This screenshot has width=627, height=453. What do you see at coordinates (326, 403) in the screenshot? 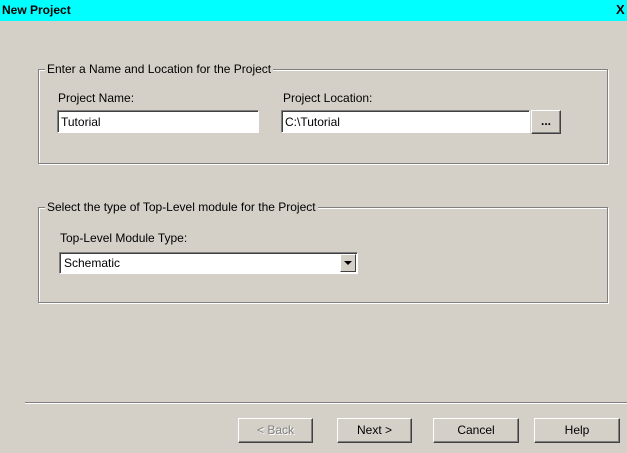
I see `button-separator` at bounding box center [326, 403].